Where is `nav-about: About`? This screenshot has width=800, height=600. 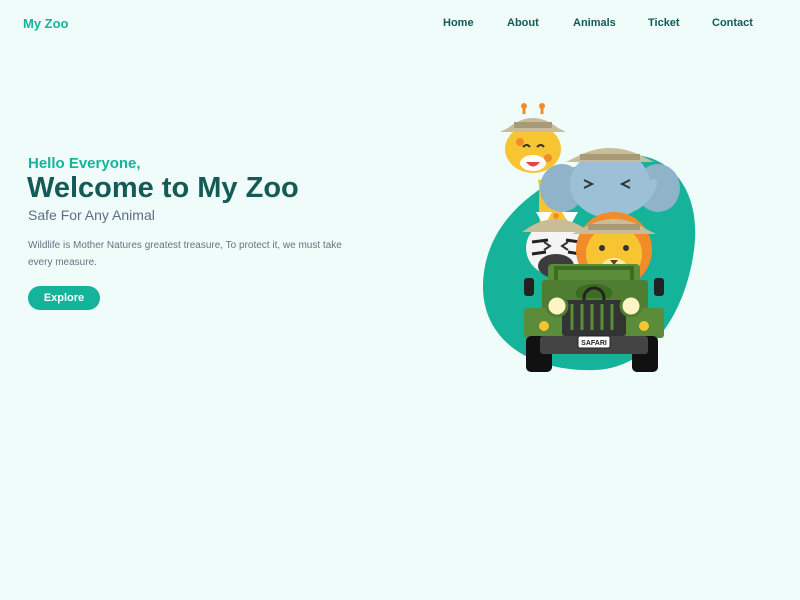 nav-about: About is located at coordinates (523, 23).